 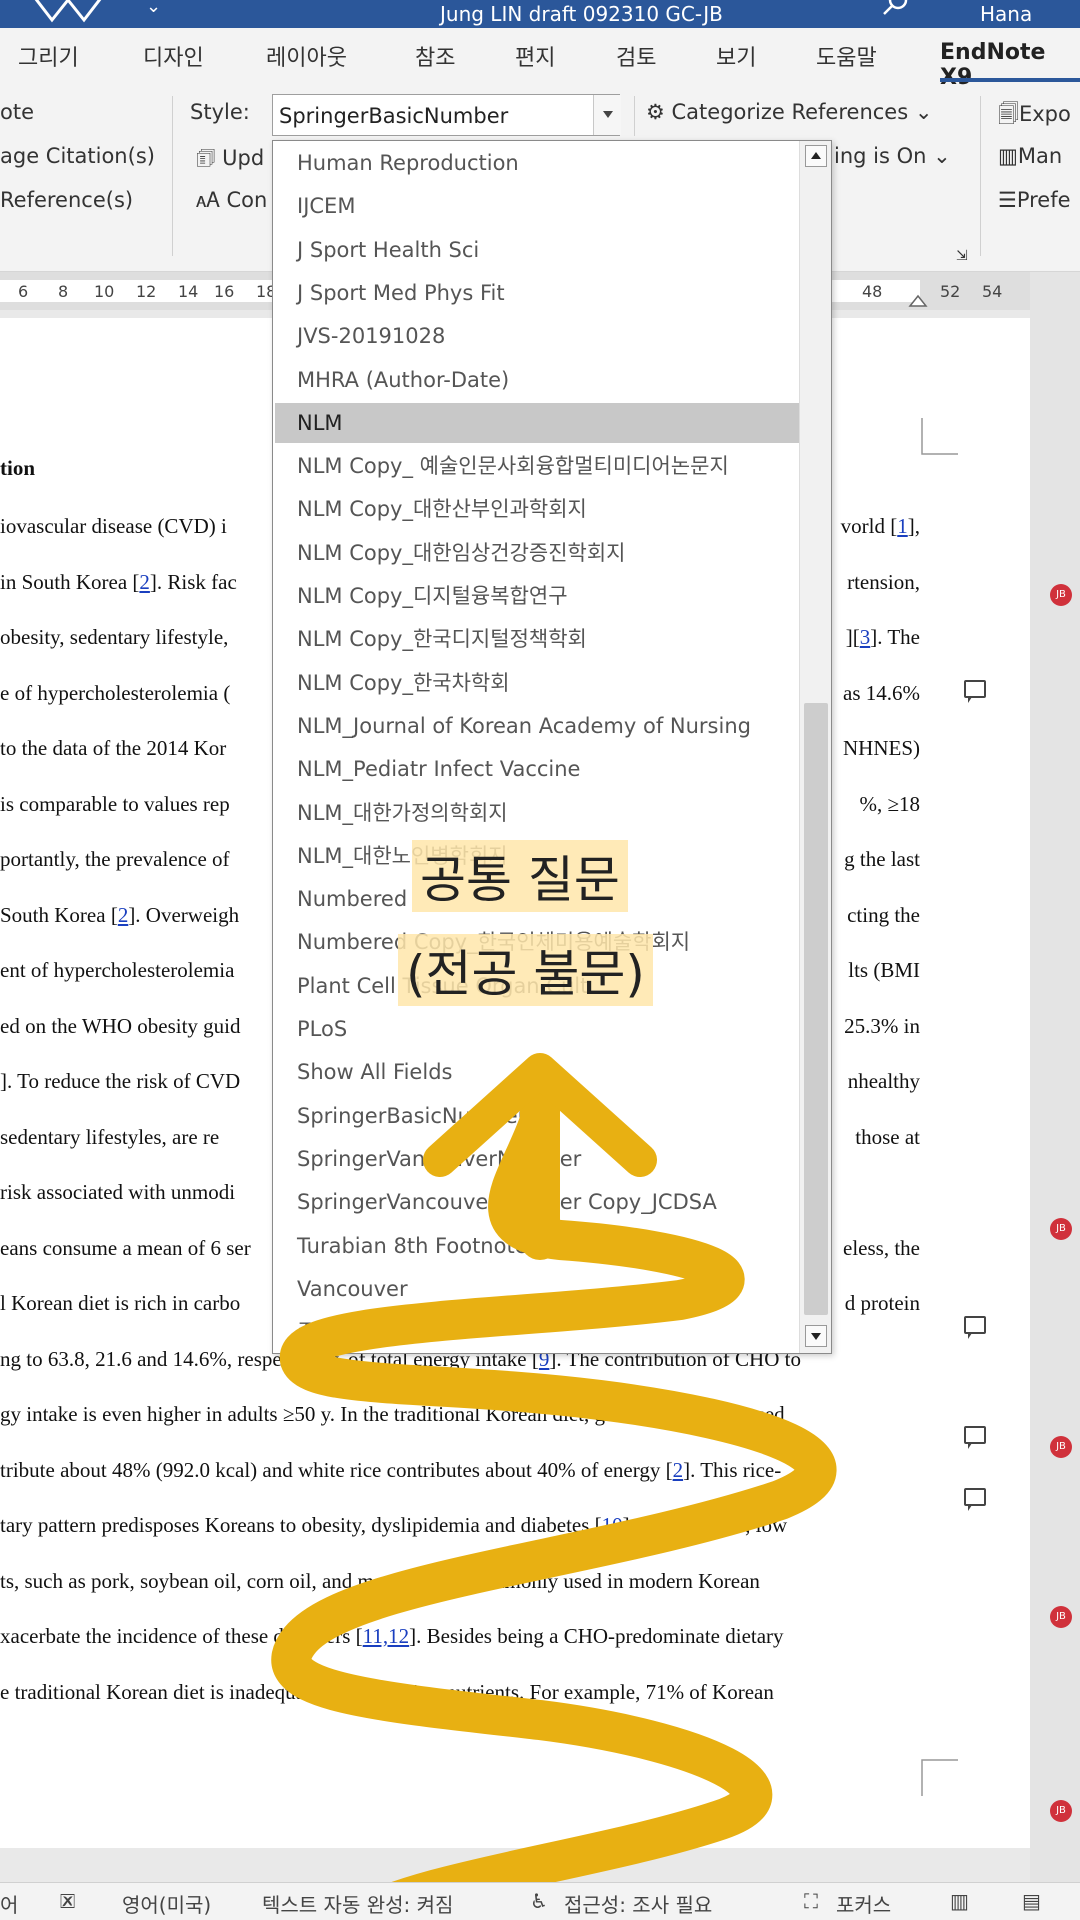 I want to click on print-layout-icon: ▤, so click(x=1031, y=1901).